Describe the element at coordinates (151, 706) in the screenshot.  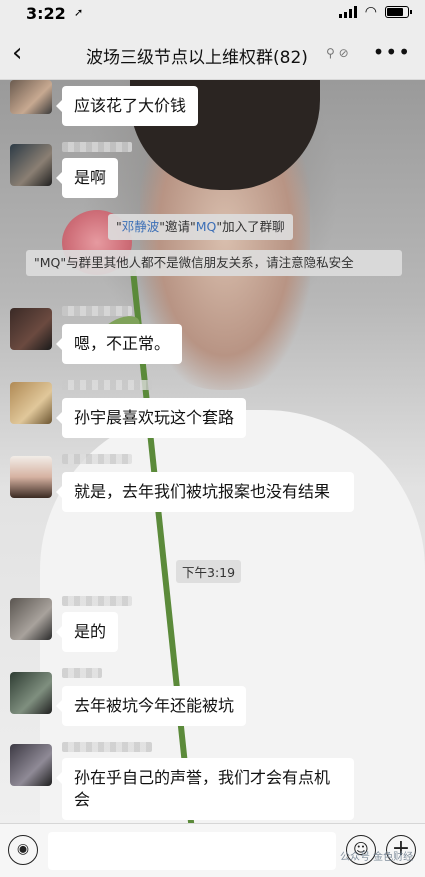
I see `message-bubble: 去年被坑今年还能被坑` at that location.